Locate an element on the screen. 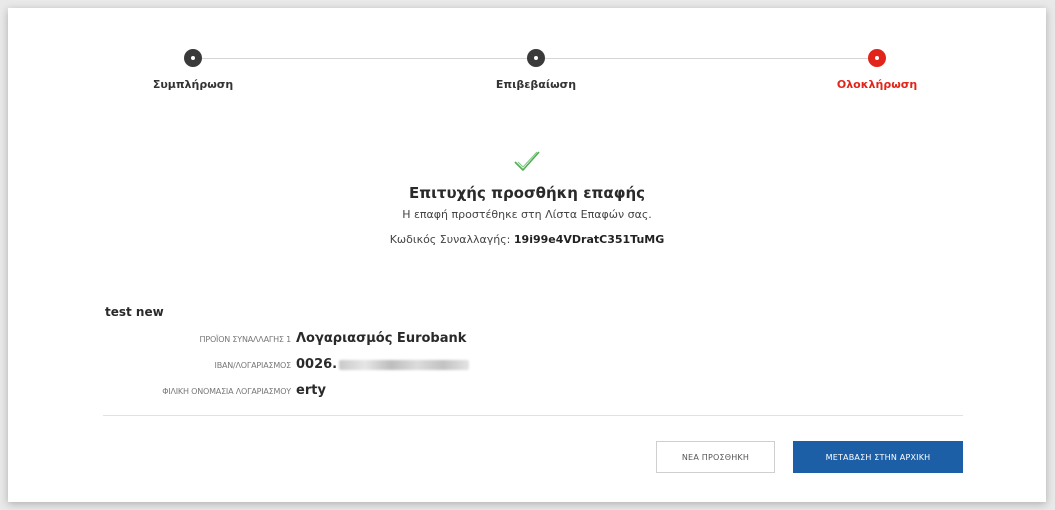 The width and height of the screenshot is (1055, 510). transaction-code-label: Κωδικός Συναλλαγής: is located at coordinates (450, 239).